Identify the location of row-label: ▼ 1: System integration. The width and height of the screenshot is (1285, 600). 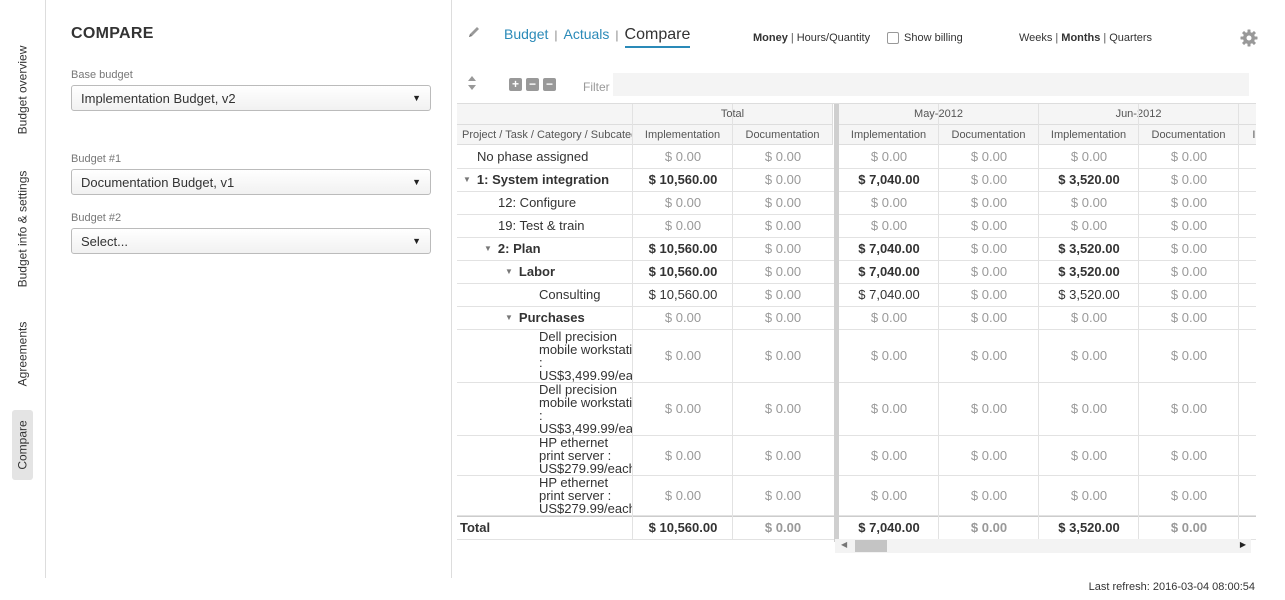
(548, 179).